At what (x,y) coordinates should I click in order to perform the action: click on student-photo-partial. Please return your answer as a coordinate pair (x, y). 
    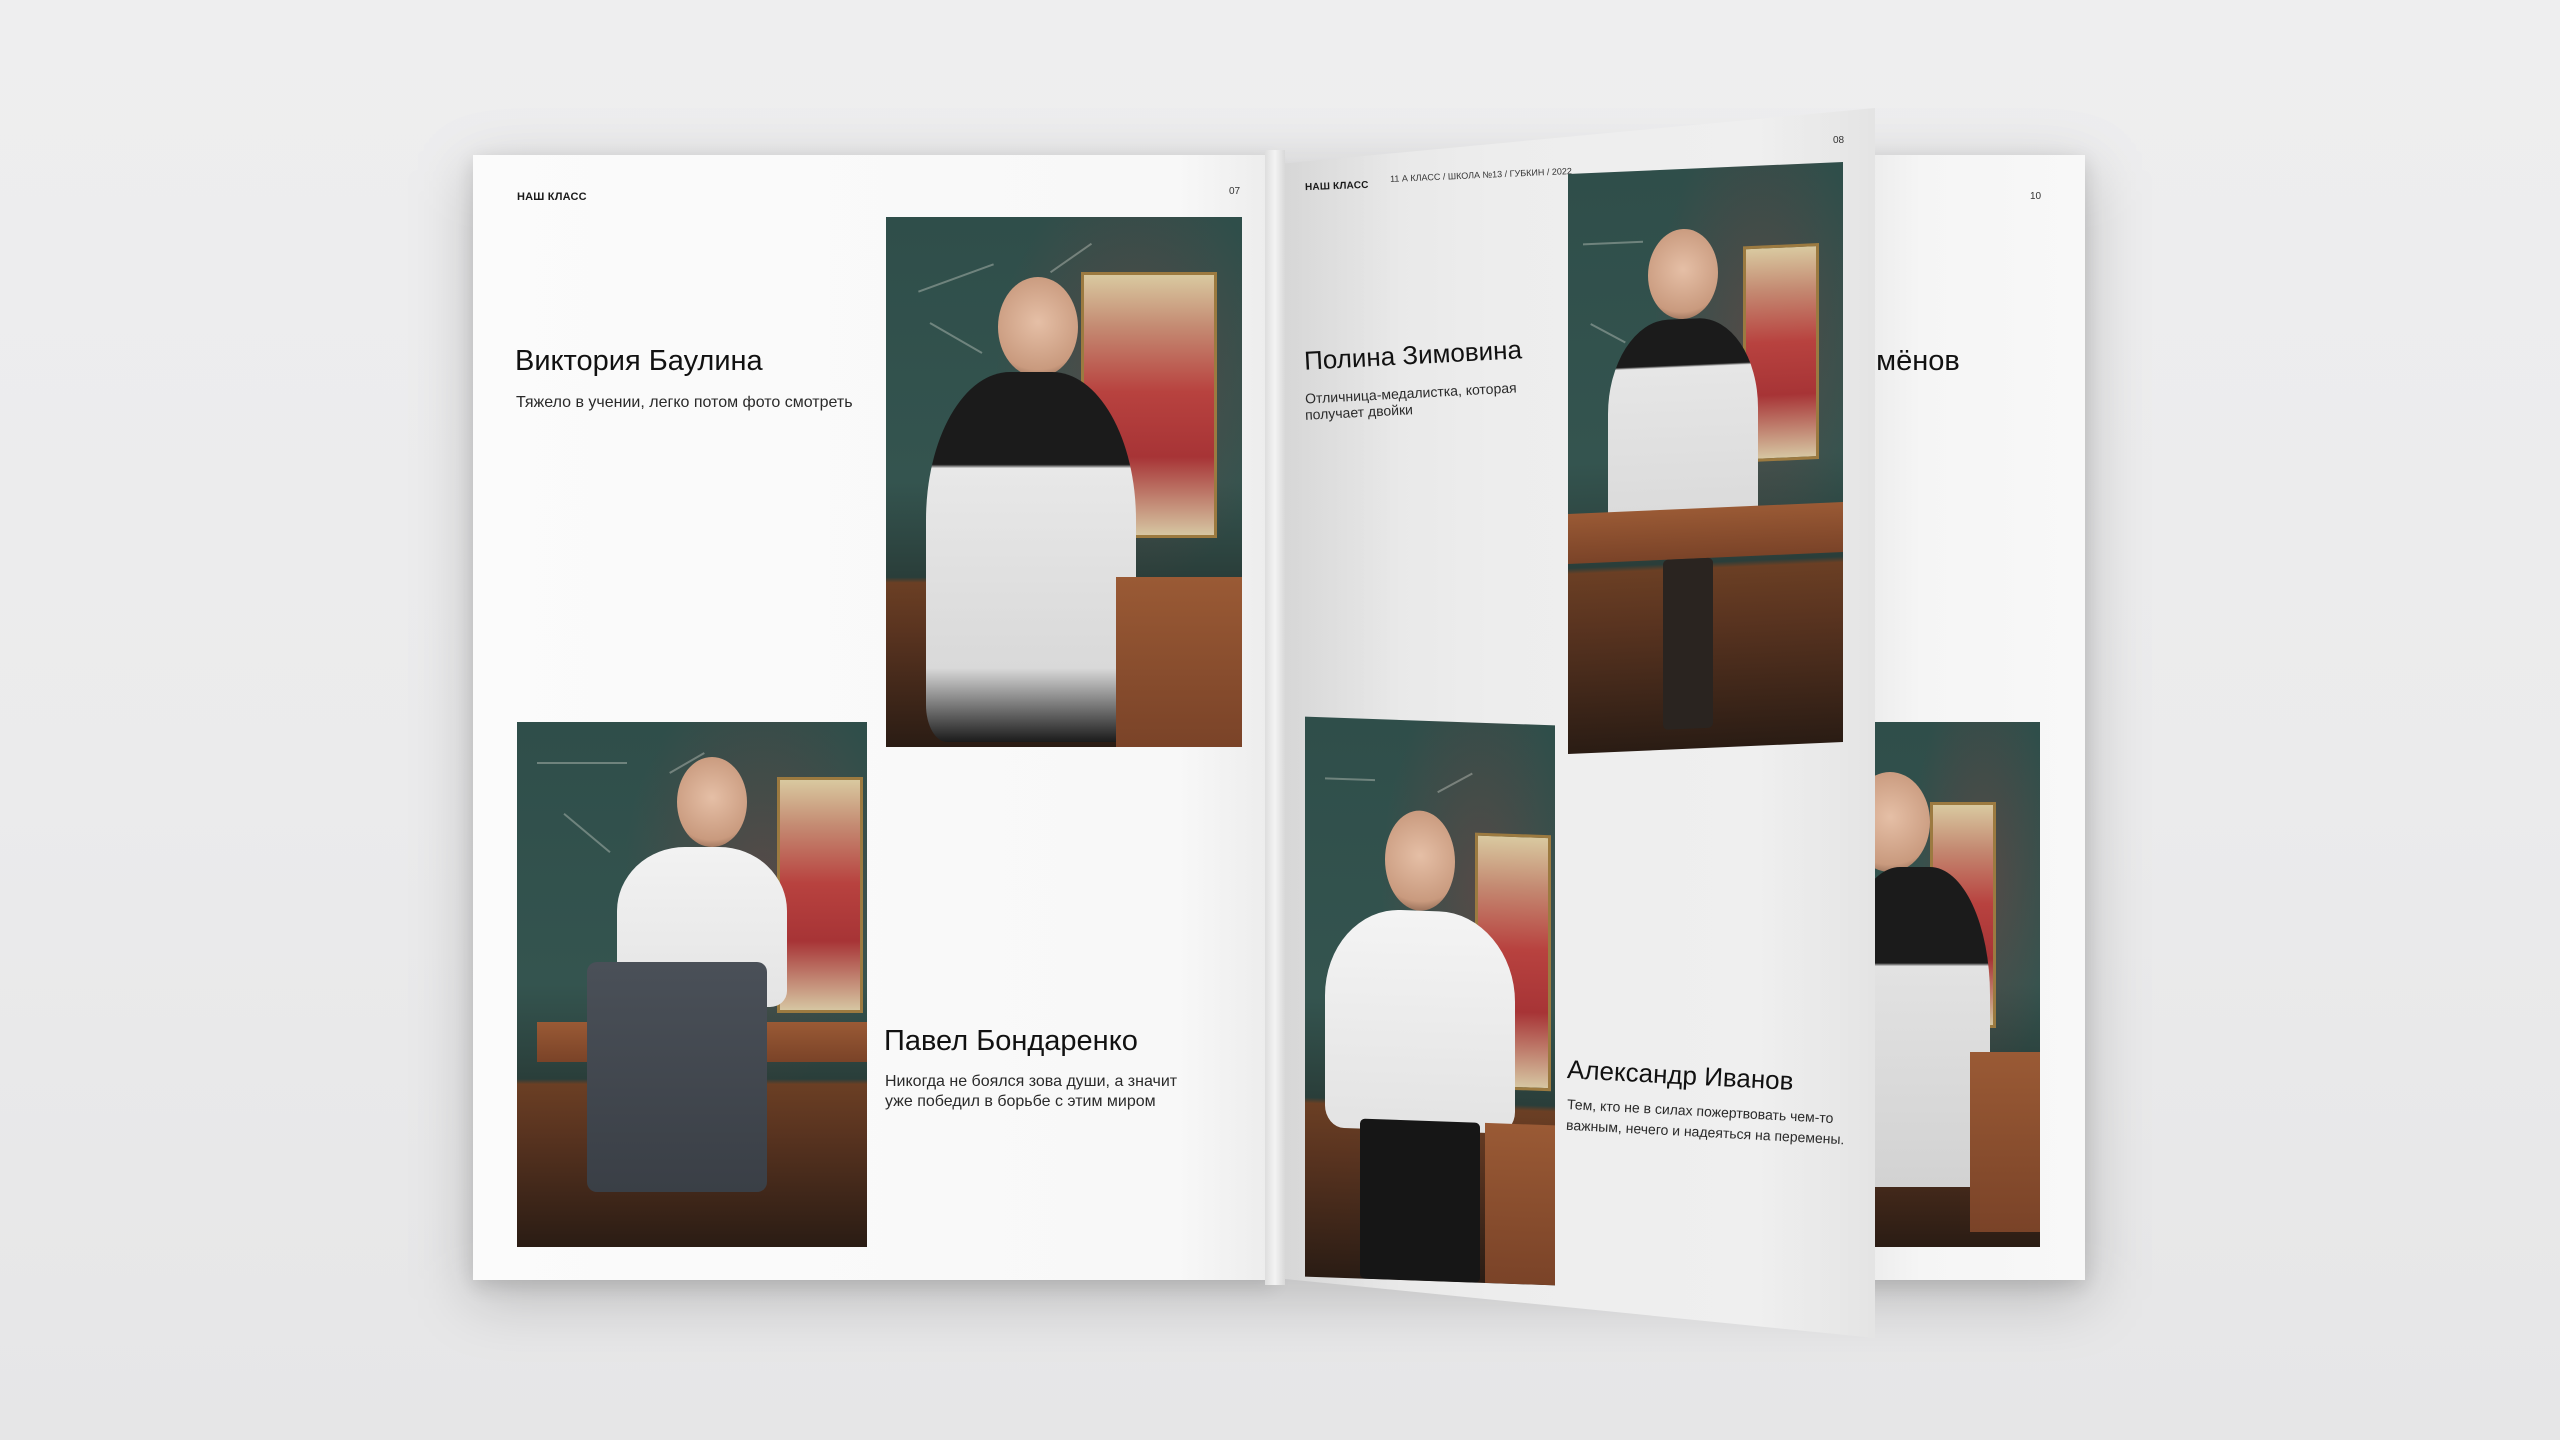
    Looking at the image, I should click on (1945, 984).